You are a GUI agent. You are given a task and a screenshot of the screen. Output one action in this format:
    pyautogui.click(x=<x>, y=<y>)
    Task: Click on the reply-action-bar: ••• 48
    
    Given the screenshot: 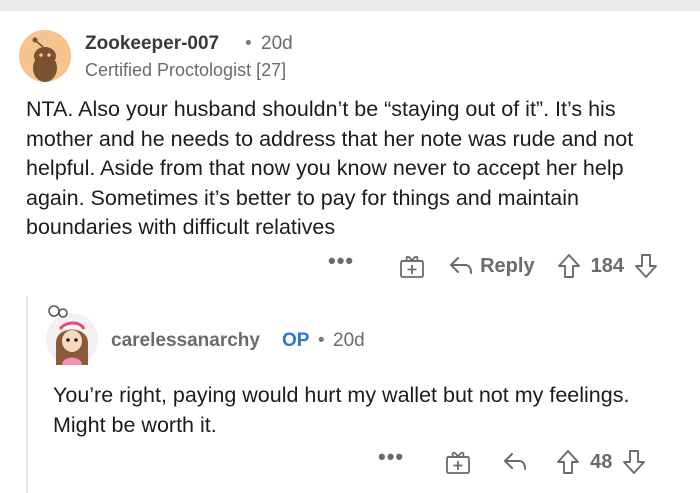 What is the action you would take?
    pyautogui.click(x=512, y=462)
    